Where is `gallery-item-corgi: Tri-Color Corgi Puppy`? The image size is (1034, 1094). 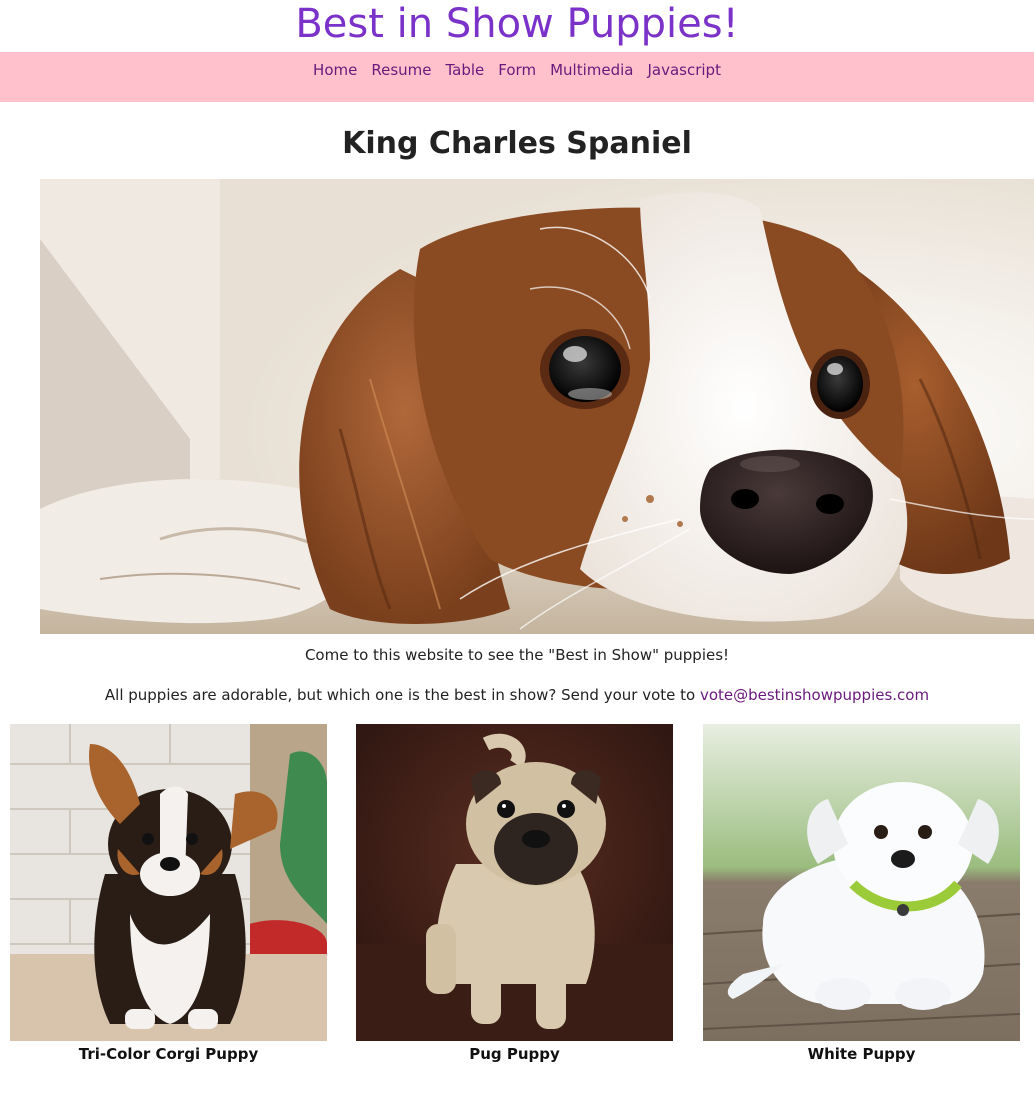 gallery-item-corgi: Tri-Color Corgi Puppy is located at coordinates (168, 893).